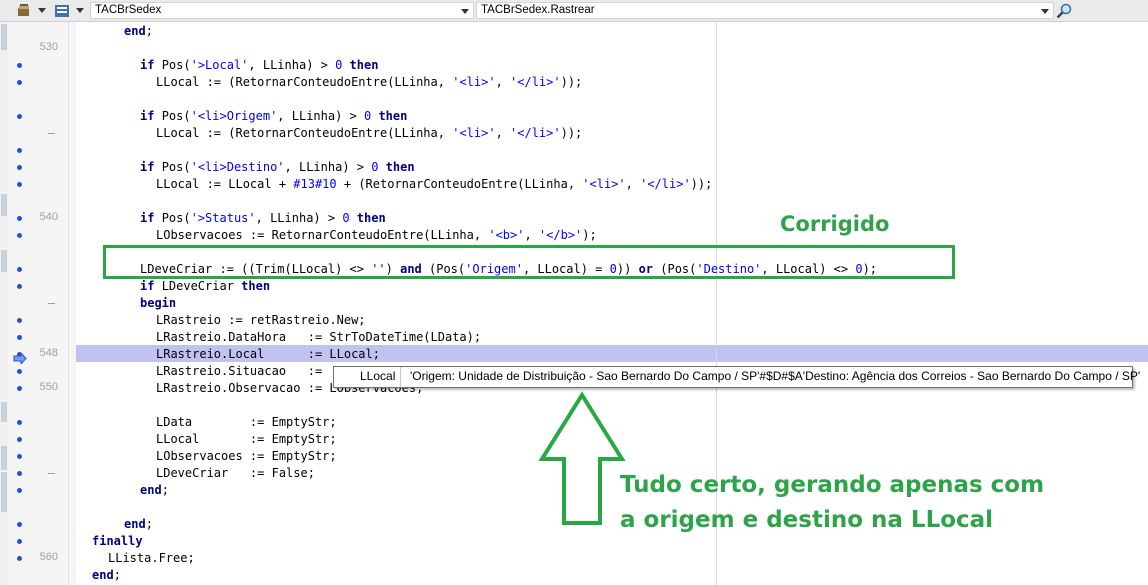 The width and height of the screenshot is (1148, 585). I want to click on code-line: if Pos('>Local', LLinha) > 0 then, so click(259, 65).